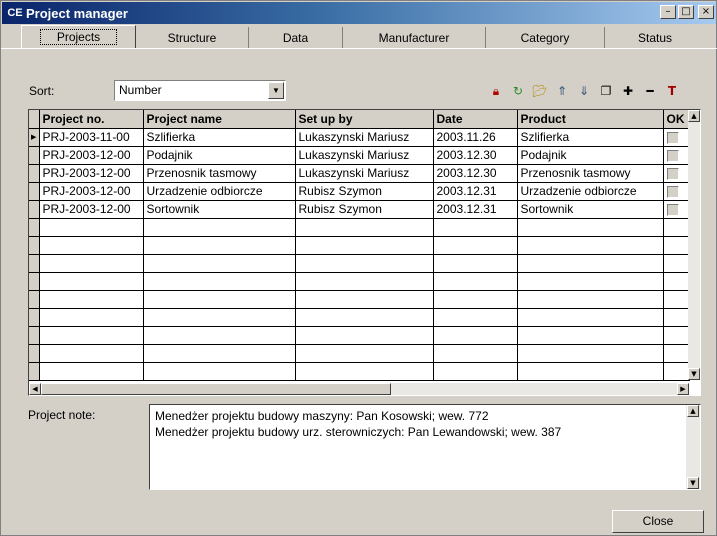 The height and width of the screenshot is (536, 717). What do you see at coordinates (364, 119) in the screenshot?
I see `column-header-set-up-by: Set up by` at bounding box center [364, 119].